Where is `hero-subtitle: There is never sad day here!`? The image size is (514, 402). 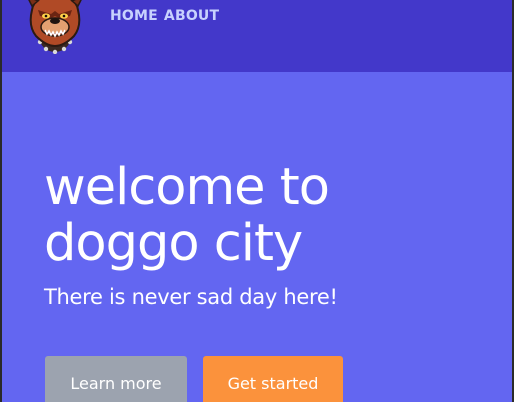
hero-subtitle: There is never sad day here! is located at coordinates (191, 297).